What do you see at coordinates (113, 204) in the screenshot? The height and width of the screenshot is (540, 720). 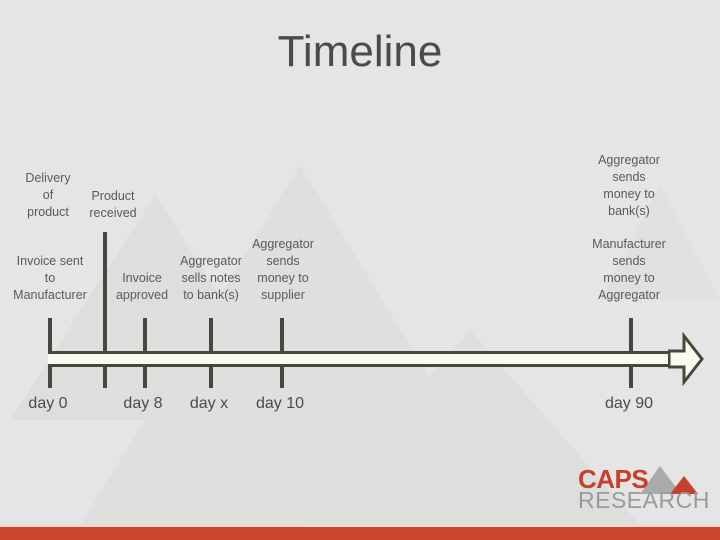 I see `event-label-product-received: Product received` at bounding box center [113, 204].